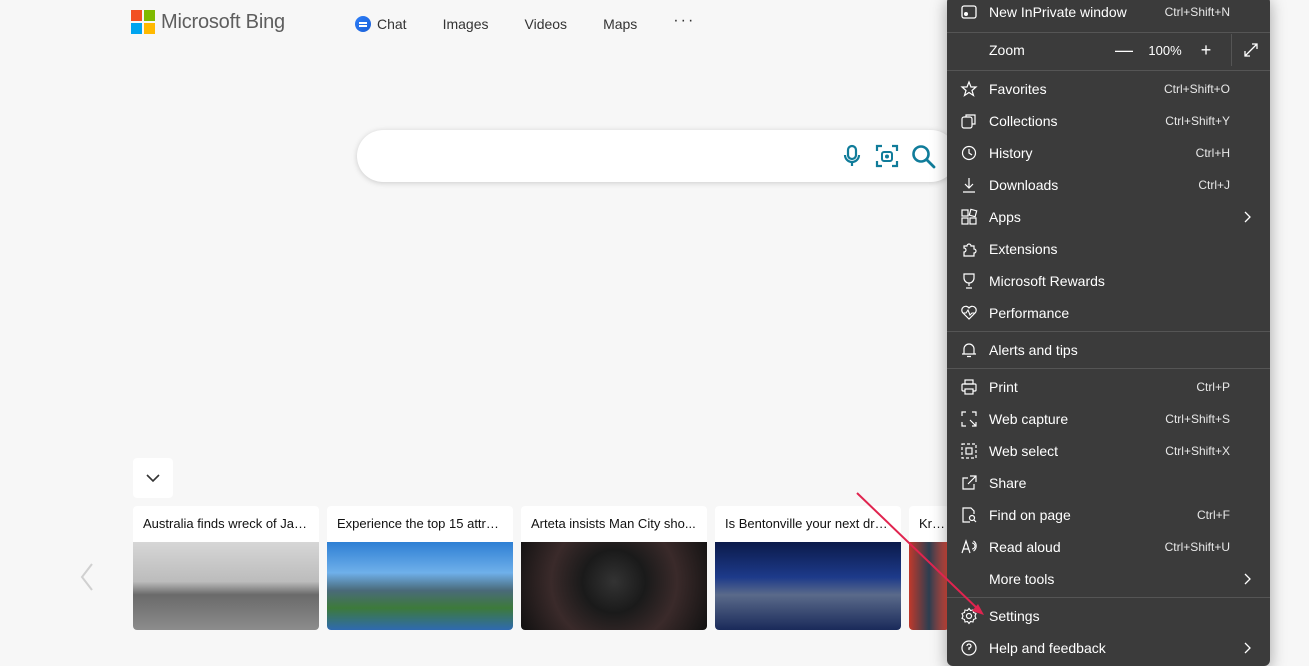  I want to click on menu-item-label: Share, so click(1008, 483).